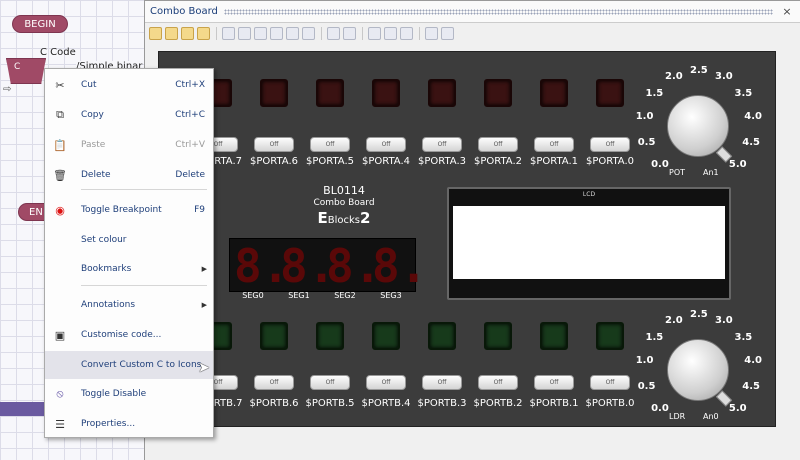 The image size is (800, 460). Describe the element at coordinates (129, 269) in the screenshot. I see `menu-item-bookmarks: Bookmarks ▶` at that location.